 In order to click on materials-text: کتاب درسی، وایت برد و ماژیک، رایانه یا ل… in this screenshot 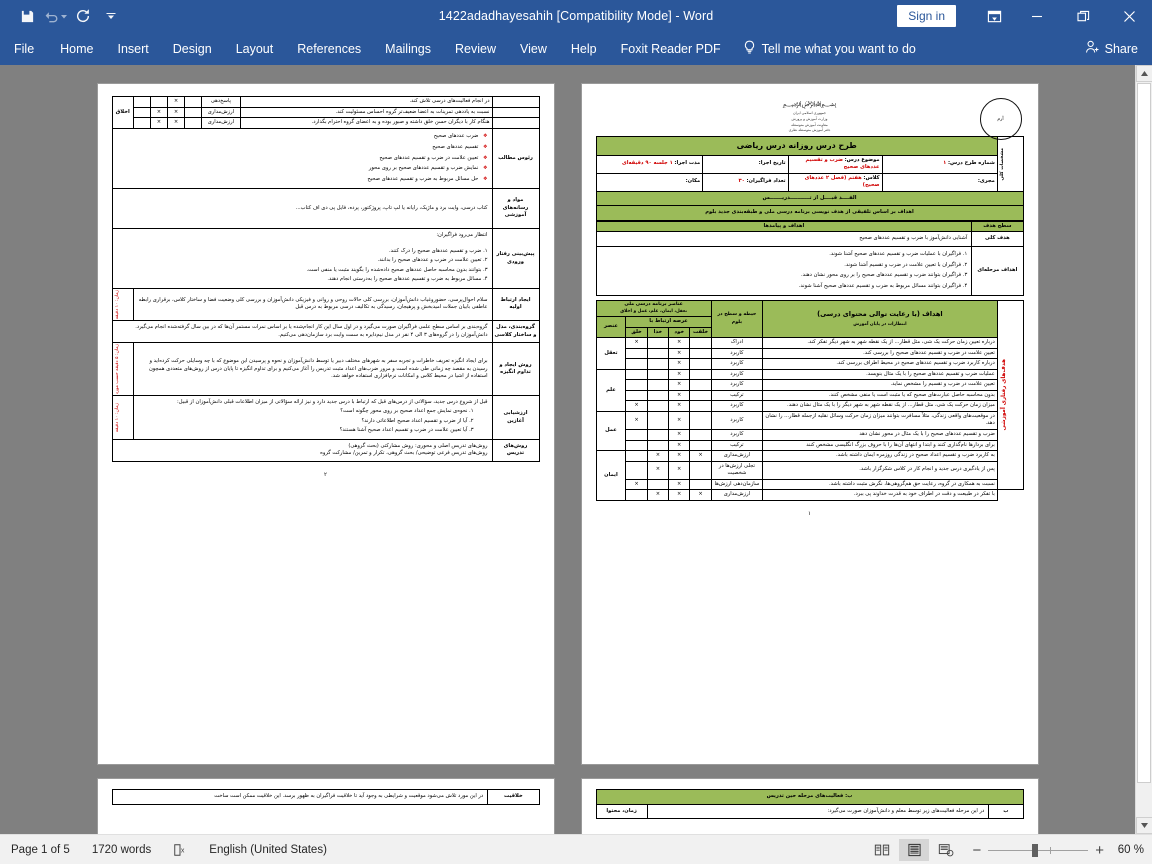, I will do `click(302, 209)`.